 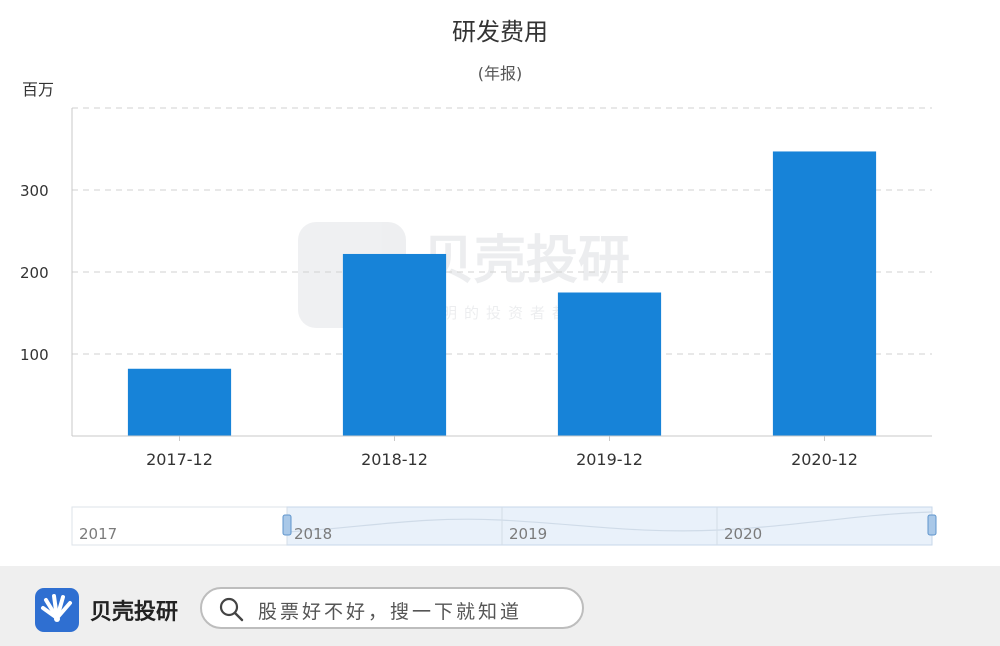 I want to click on watermark-brand: 贝壳投研, so click(x=526, y=261).